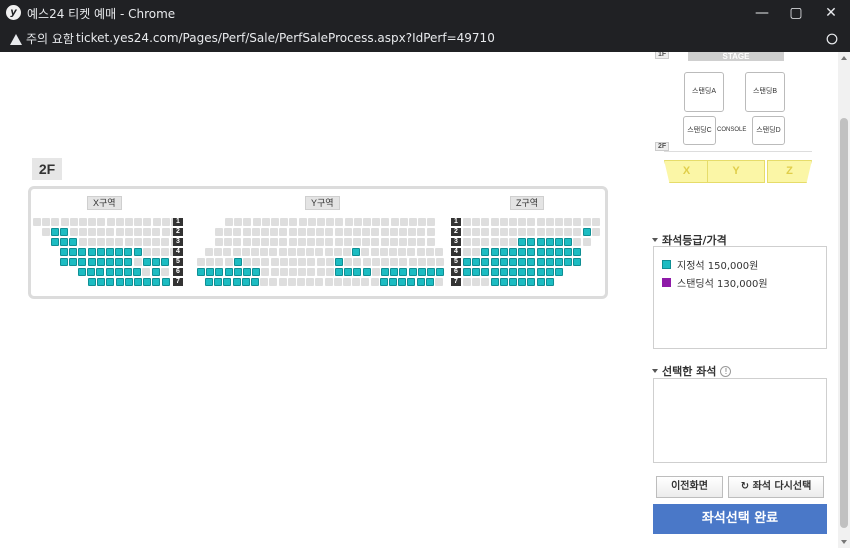  I want to click on scroll-up-icon, so click(844, 58).